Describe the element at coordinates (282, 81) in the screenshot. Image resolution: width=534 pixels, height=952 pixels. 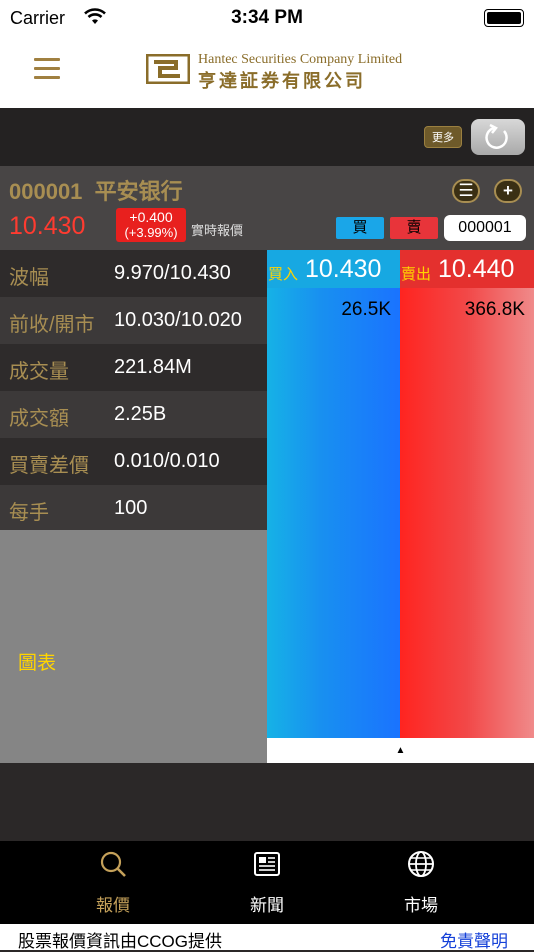
I see `logo-chinese-name: 亨達証券有限公司` at that location.